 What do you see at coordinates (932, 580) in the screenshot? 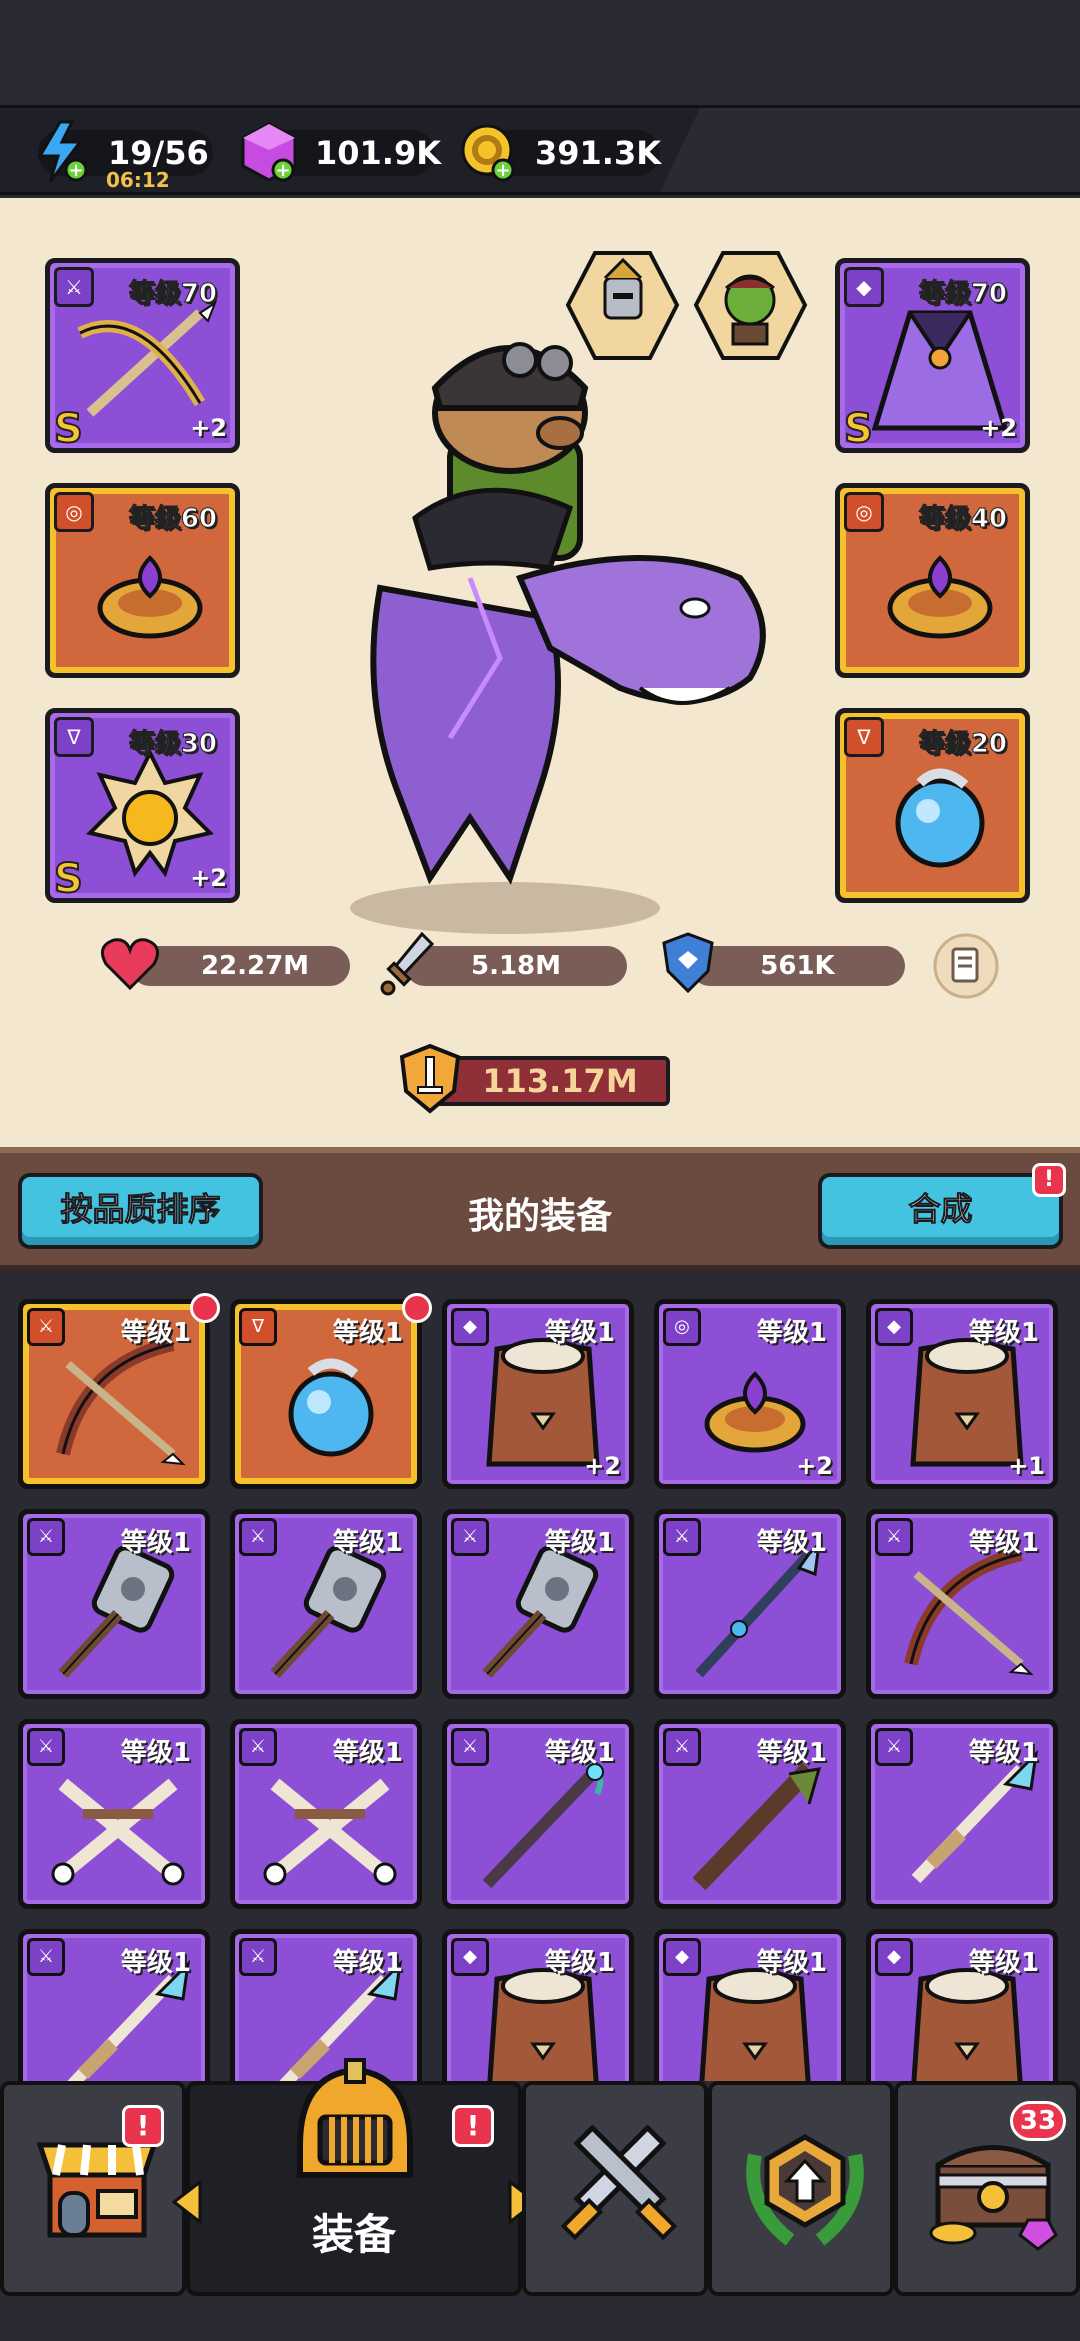
I see `ring-slot-right: ◎ 等级40` at bounding box center [932, 580].